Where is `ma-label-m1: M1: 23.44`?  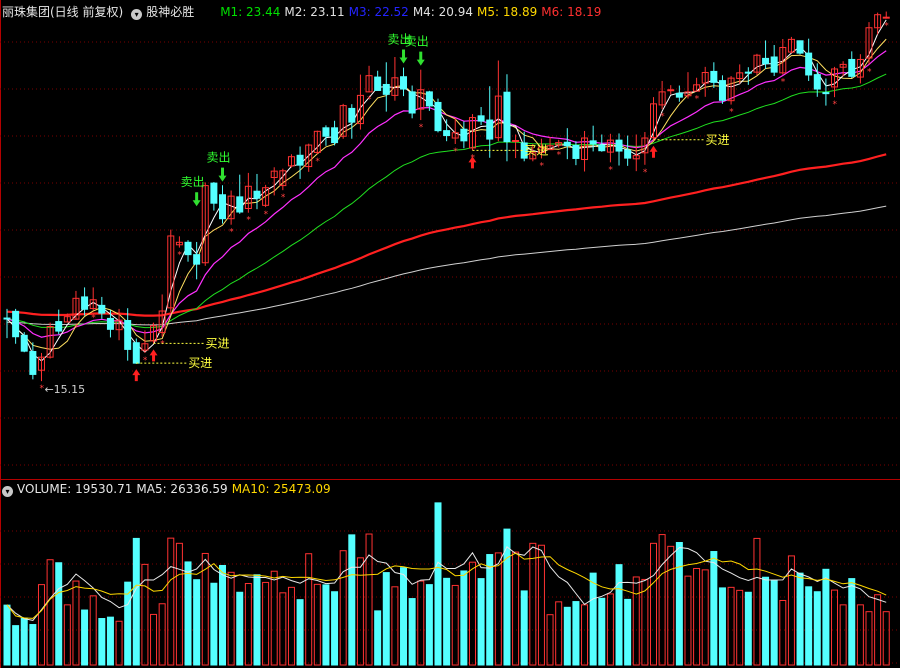
ma-label-m1: M1: 23.44 is located at coordinates (250, 12).